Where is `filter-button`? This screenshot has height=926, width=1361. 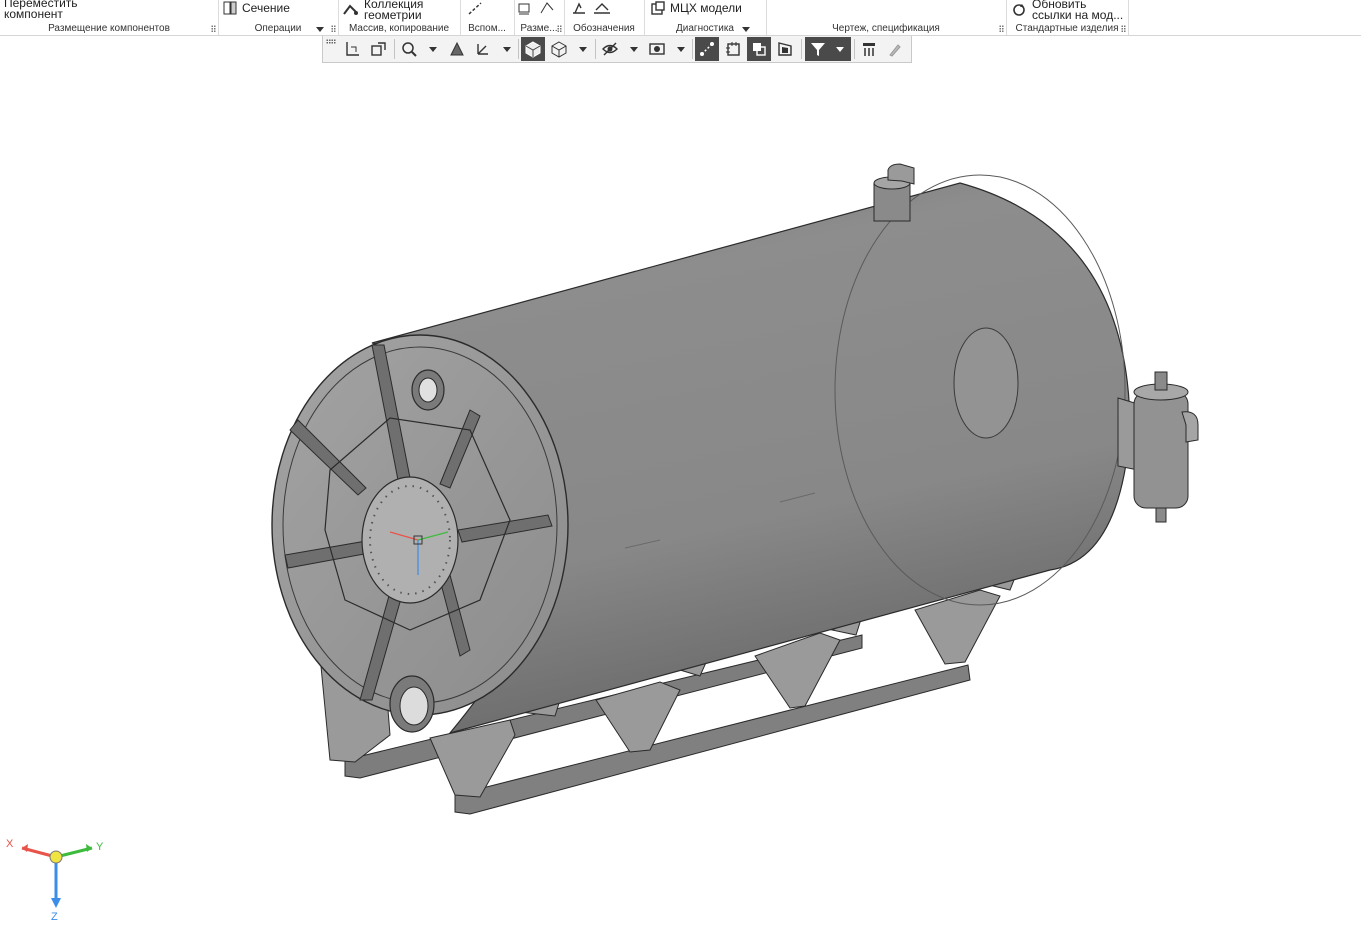
filter-button is located at coordinates (828, 49).